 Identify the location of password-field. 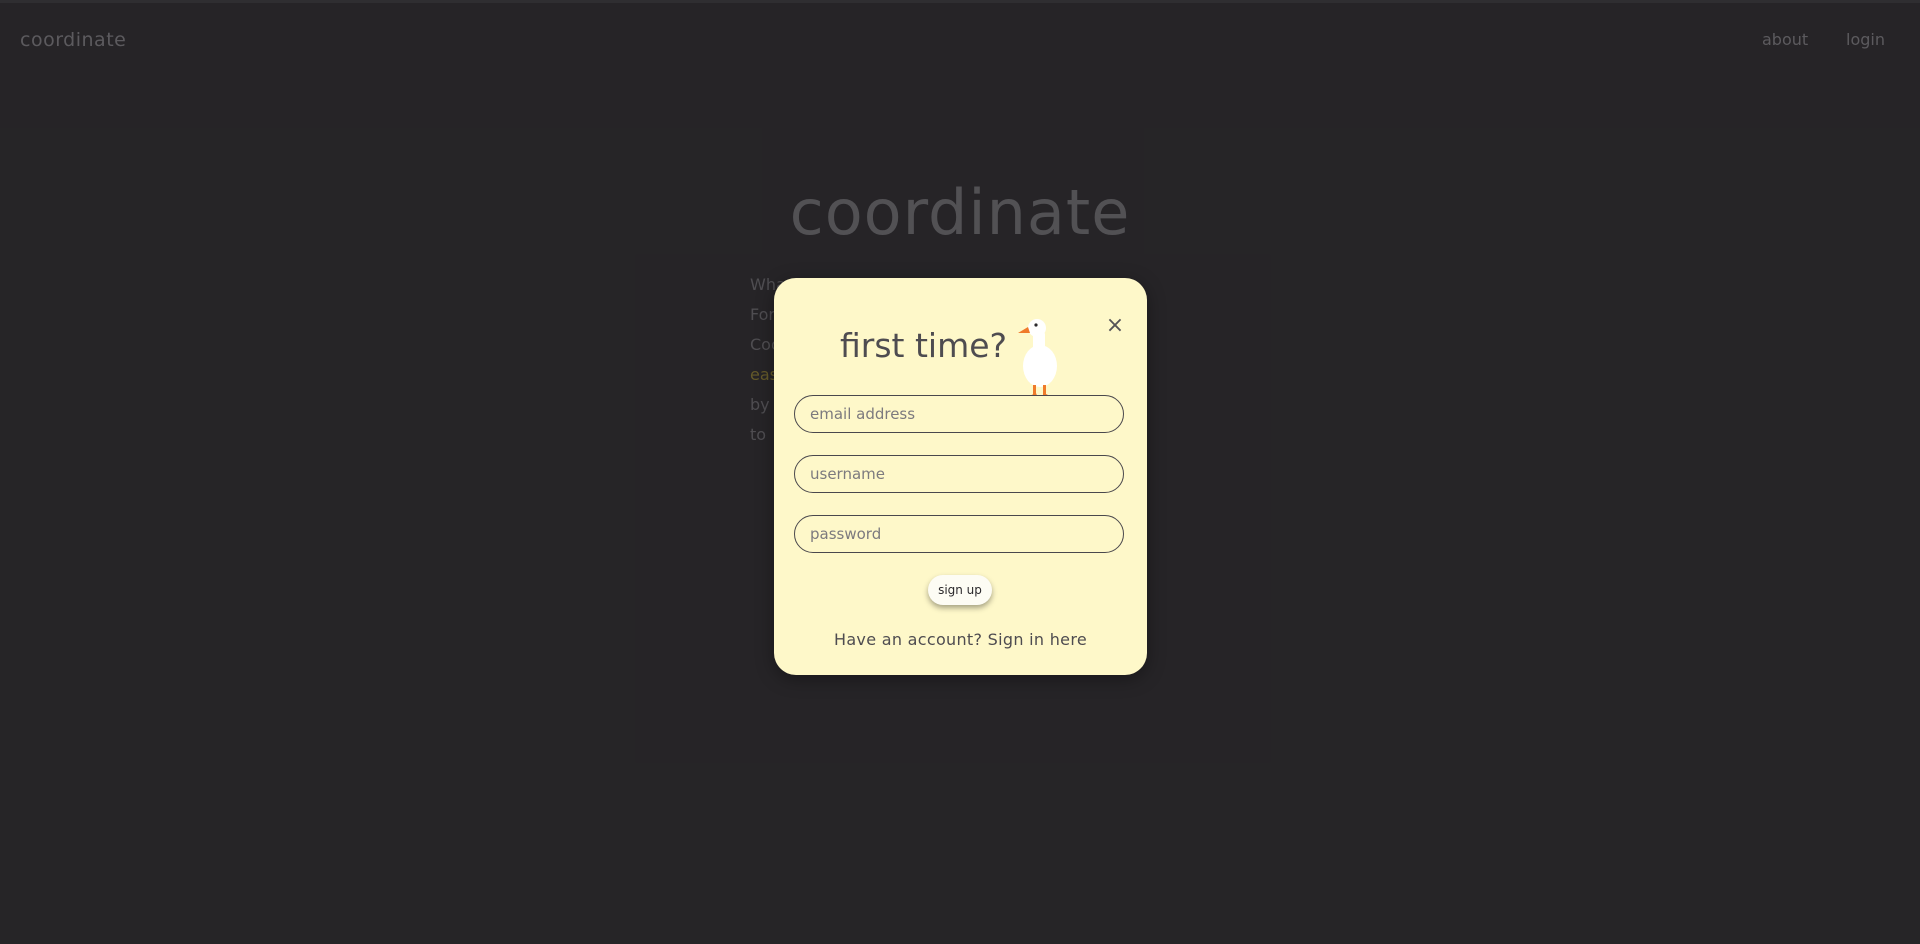
(959, 534).